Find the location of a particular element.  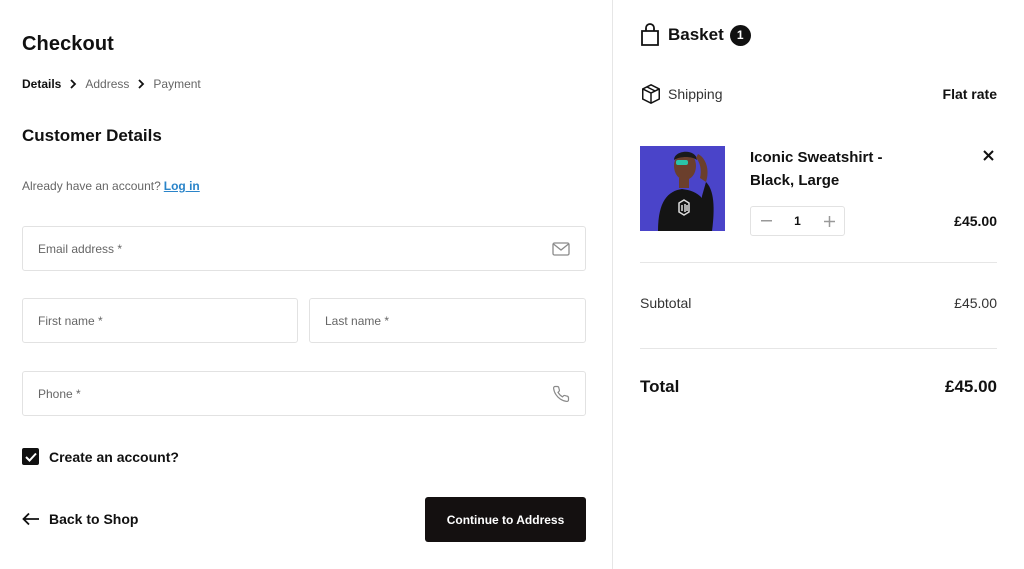

package-box-icon is located at coordinates (651, 94).